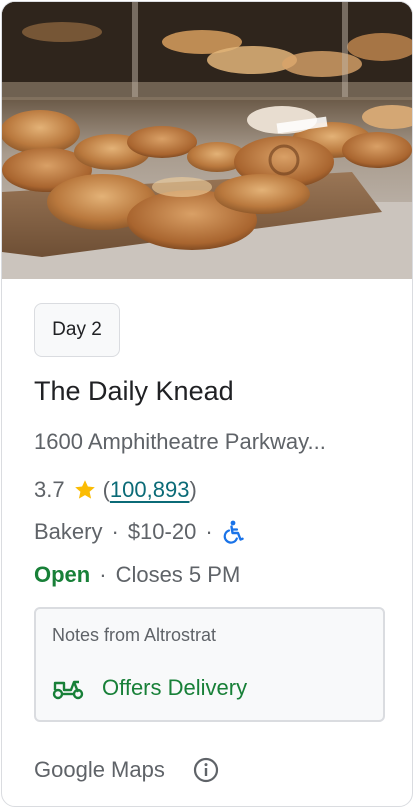 Image resolution: width=416 pixels, height=810 pixels. Describe the element at coordinates (62, 574) in the screenshot. I see `open-status: Open` at that location.